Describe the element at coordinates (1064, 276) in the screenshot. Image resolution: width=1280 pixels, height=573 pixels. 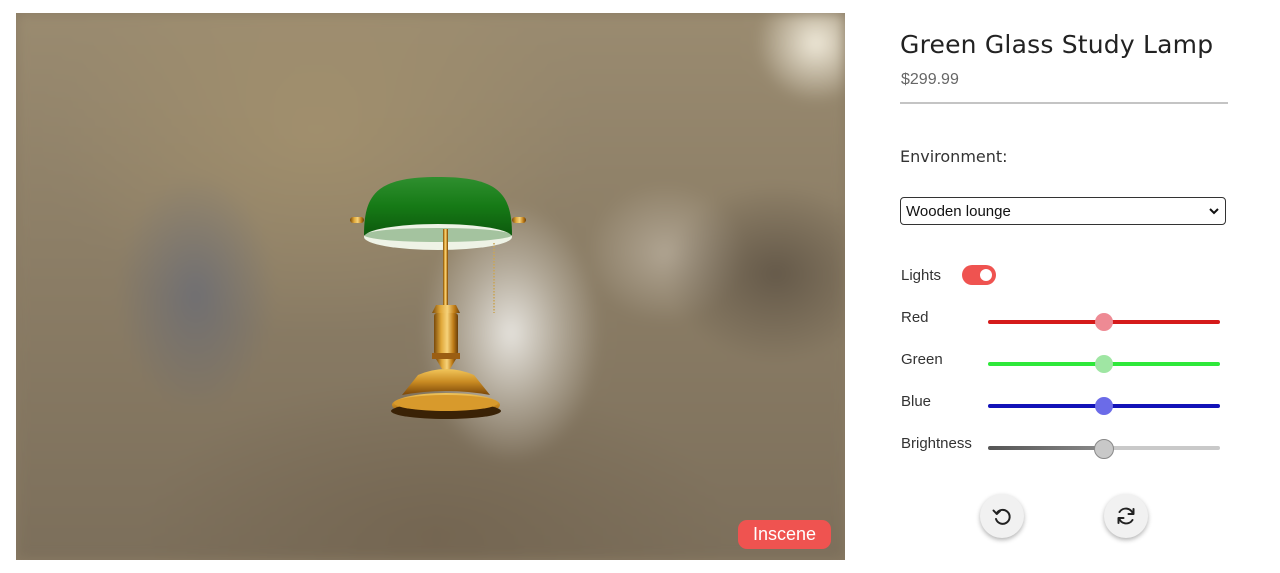
I see `lights-row: Lights` at that location.